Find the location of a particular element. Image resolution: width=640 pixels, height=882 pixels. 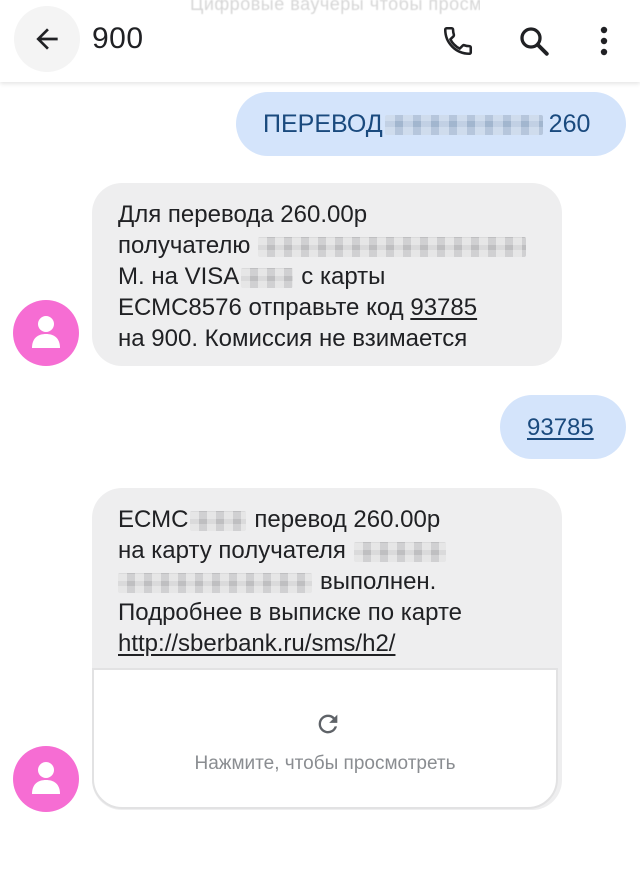

message-text: выполнен. is located at coordinates (378, 581).